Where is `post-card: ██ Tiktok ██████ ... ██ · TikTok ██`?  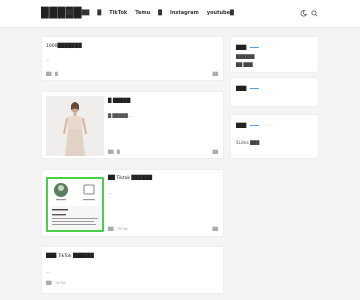
post-card: ██ Tiktok ██████ ... ██ · TikTok ██ is located at coordinates (132, 203).